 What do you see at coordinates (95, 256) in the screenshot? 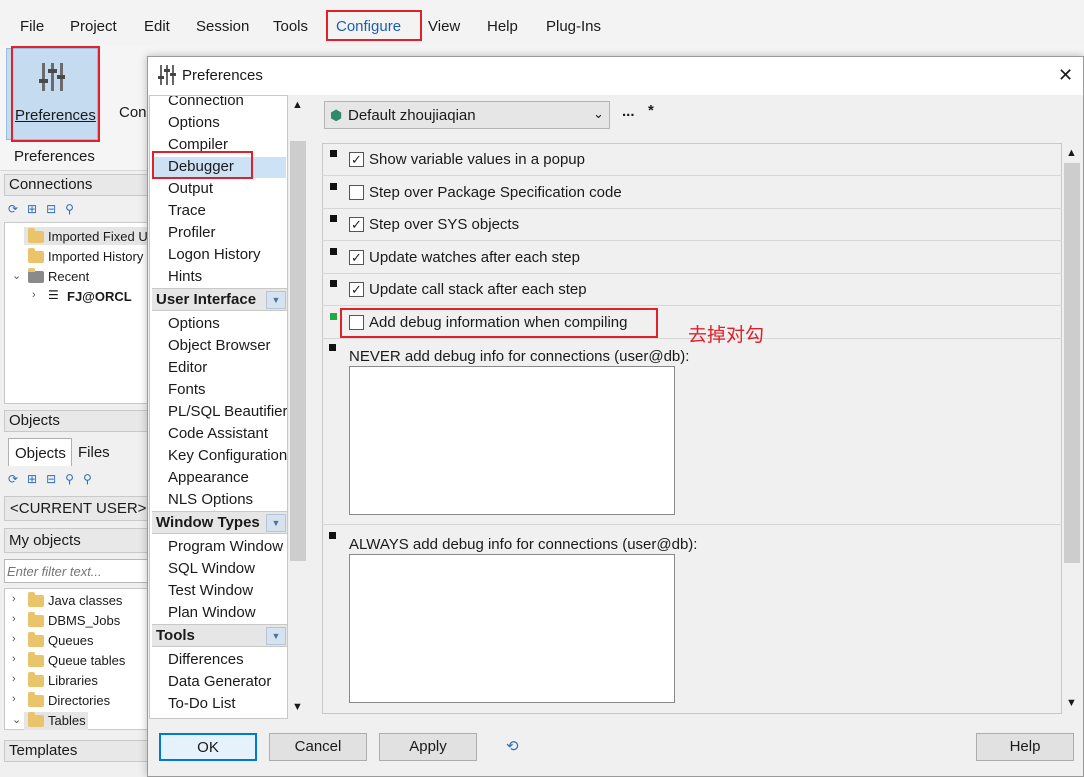
I see `tree-item: Imported History` at bounding box center [95, 256].